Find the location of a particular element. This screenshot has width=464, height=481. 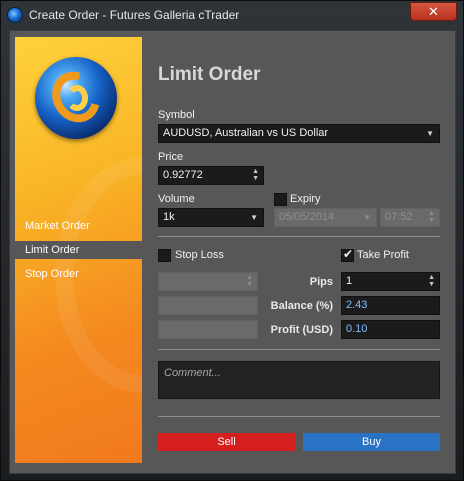

sidebar-item-market-order: Market Order is located at coordinates (78, 226).